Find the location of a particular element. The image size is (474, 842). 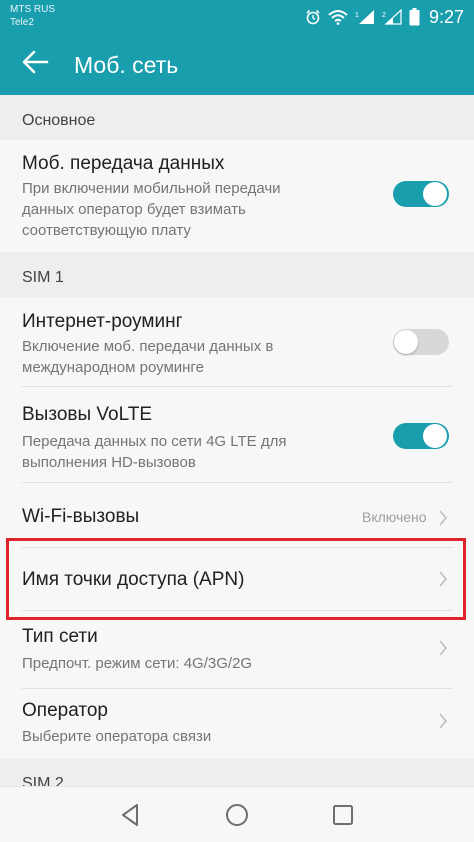

back-triangle-icon is located at coordinates (131, 815).